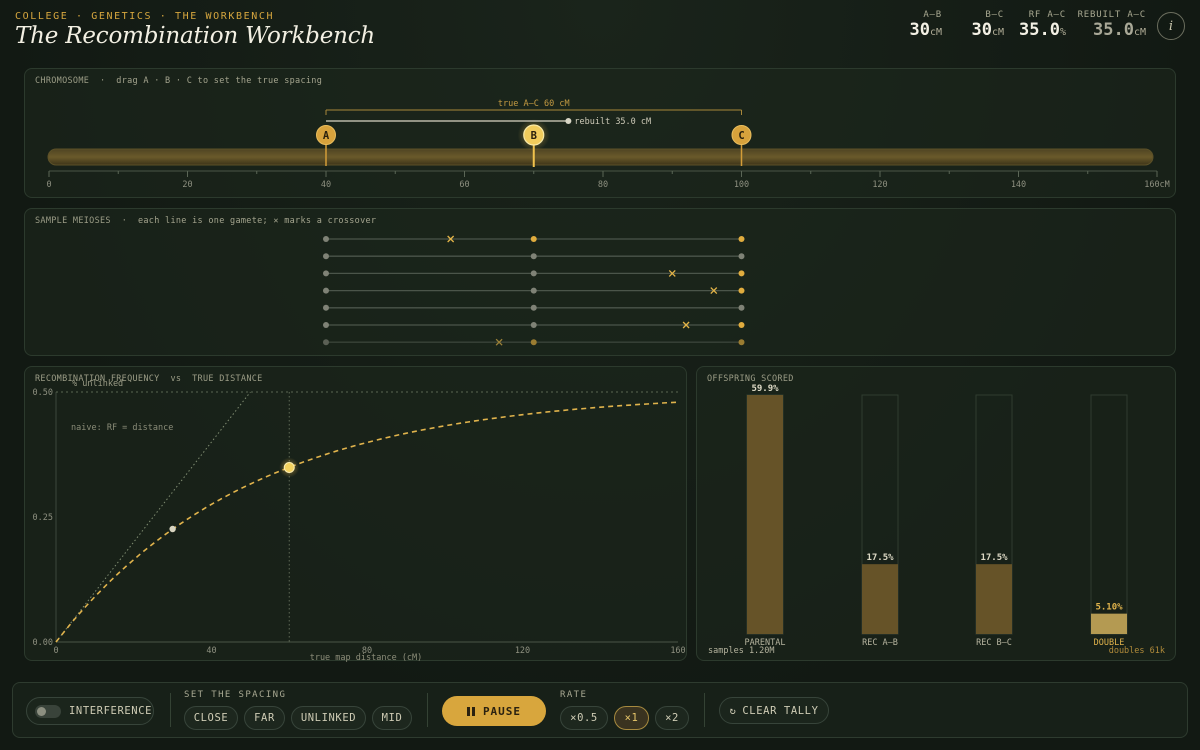 The image size is (1200, 750). Describe the element at coordinates (367, 651) in the screenshot. I see `rf-x-tick-label: 80` at that location.